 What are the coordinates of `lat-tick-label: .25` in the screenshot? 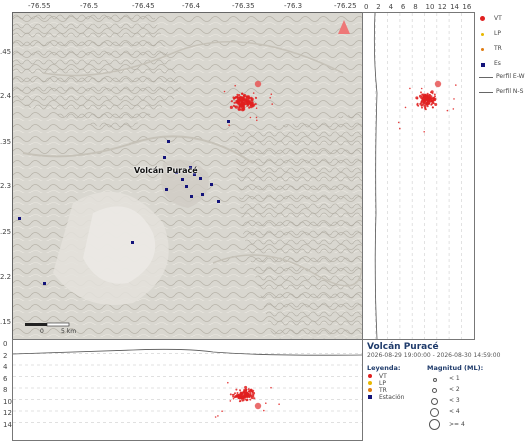 It's located at (6, 232).